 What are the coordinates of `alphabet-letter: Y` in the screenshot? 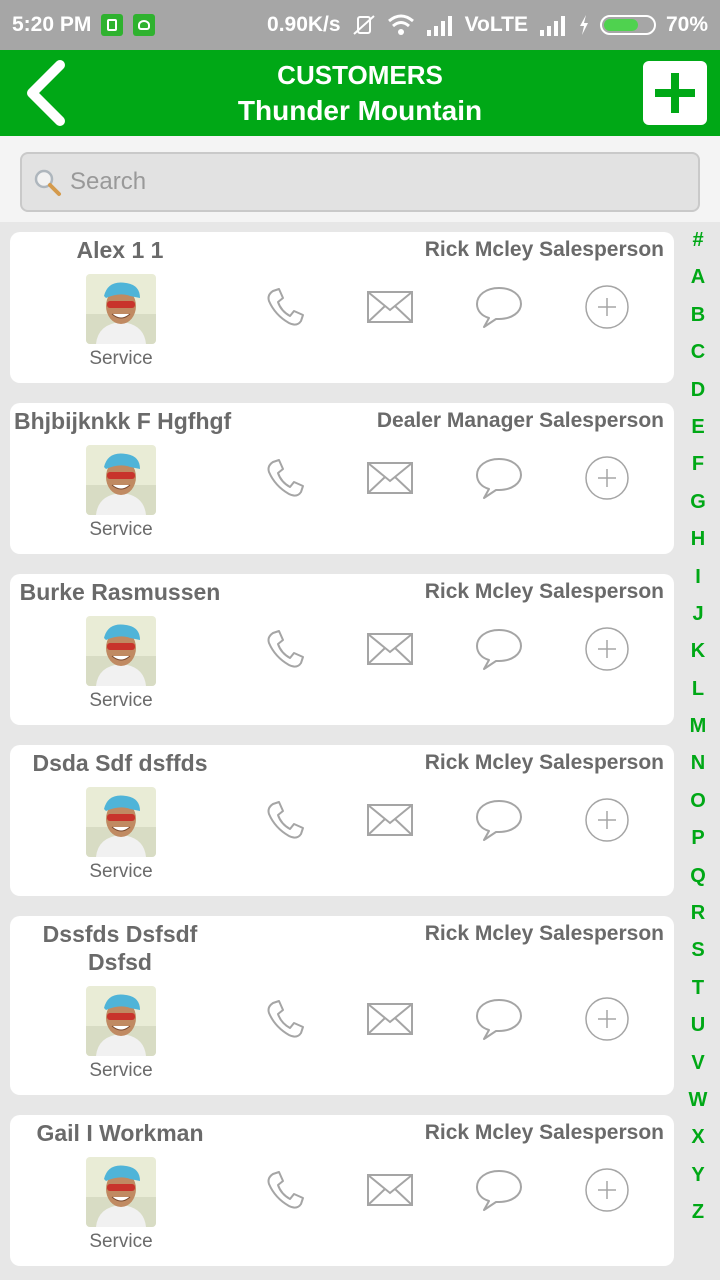 It's located at (697, 1175).